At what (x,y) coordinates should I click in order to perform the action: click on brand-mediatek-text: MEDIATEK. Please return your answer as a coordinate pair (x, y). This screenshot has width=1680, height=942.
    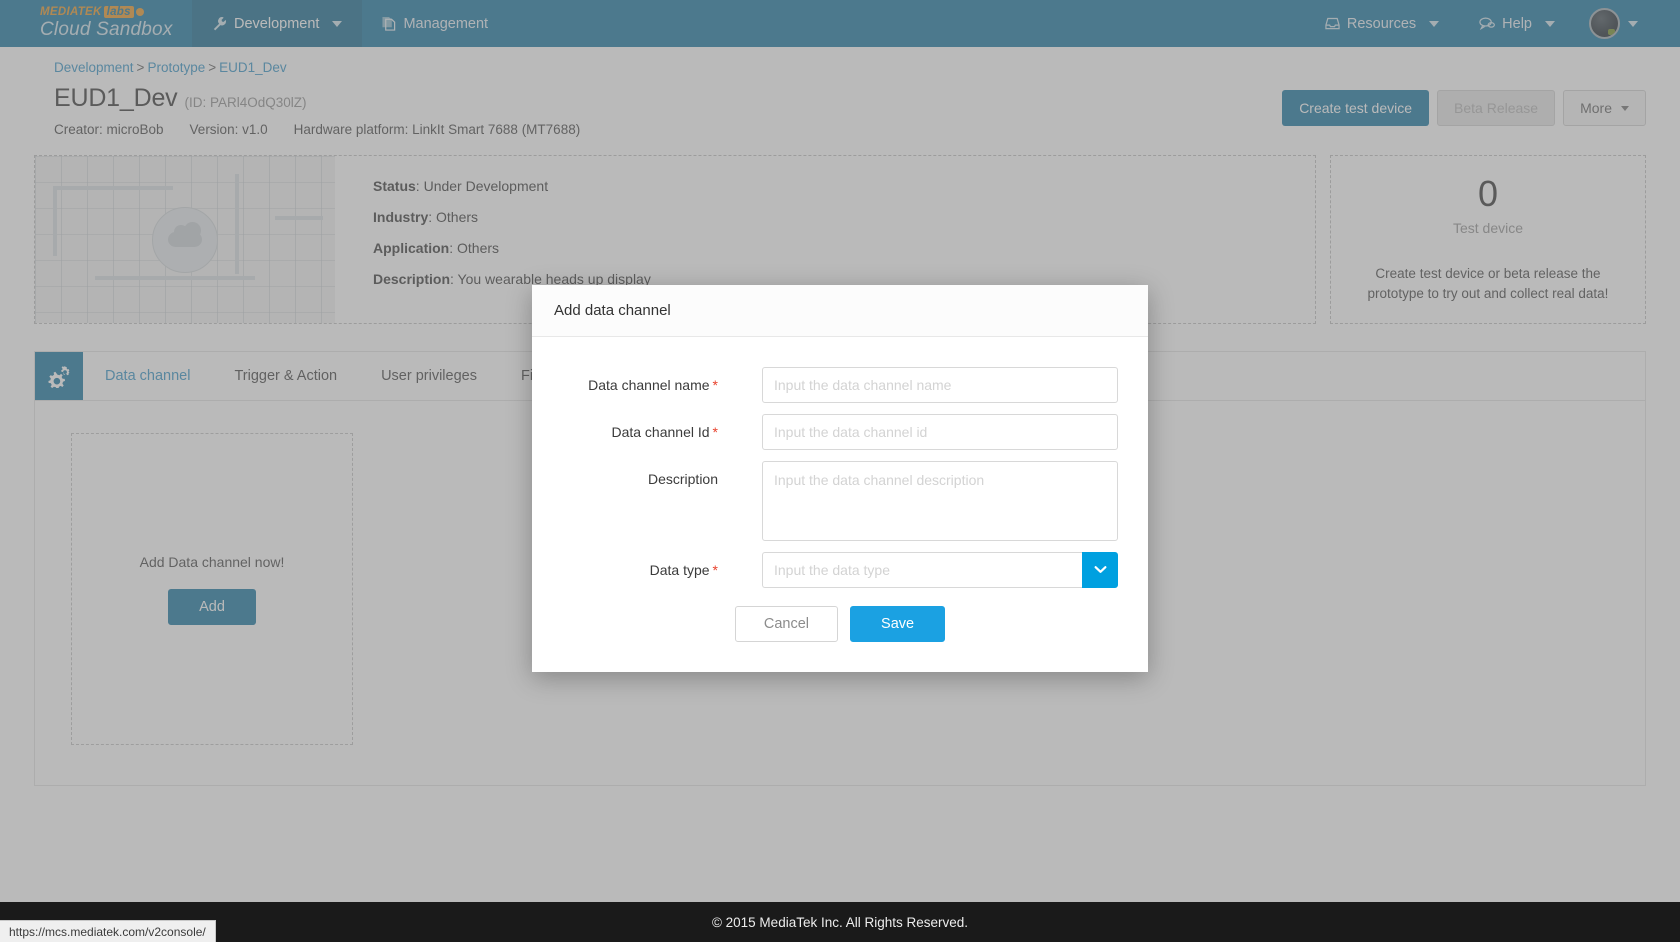
    Looking at the image, I should click on (71, 12).